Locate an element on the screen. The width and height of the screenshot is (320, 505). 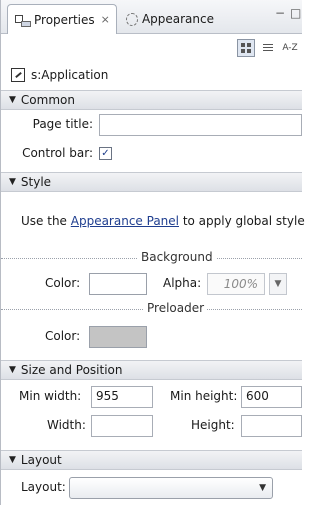
control-bar-label: Control bar: is located at coordinates (57, 153).